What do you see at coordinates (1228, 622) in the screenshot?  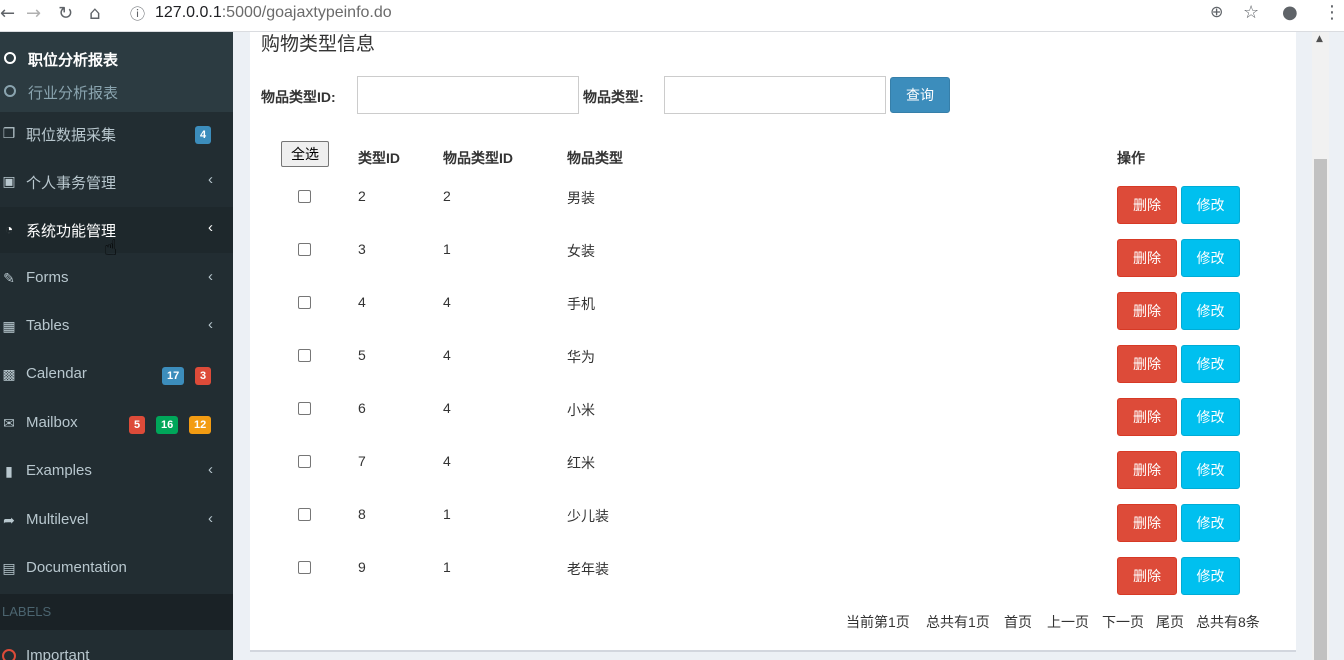 I see `pager-total-records: 总共有8条` at bounding box center [1228, 622].